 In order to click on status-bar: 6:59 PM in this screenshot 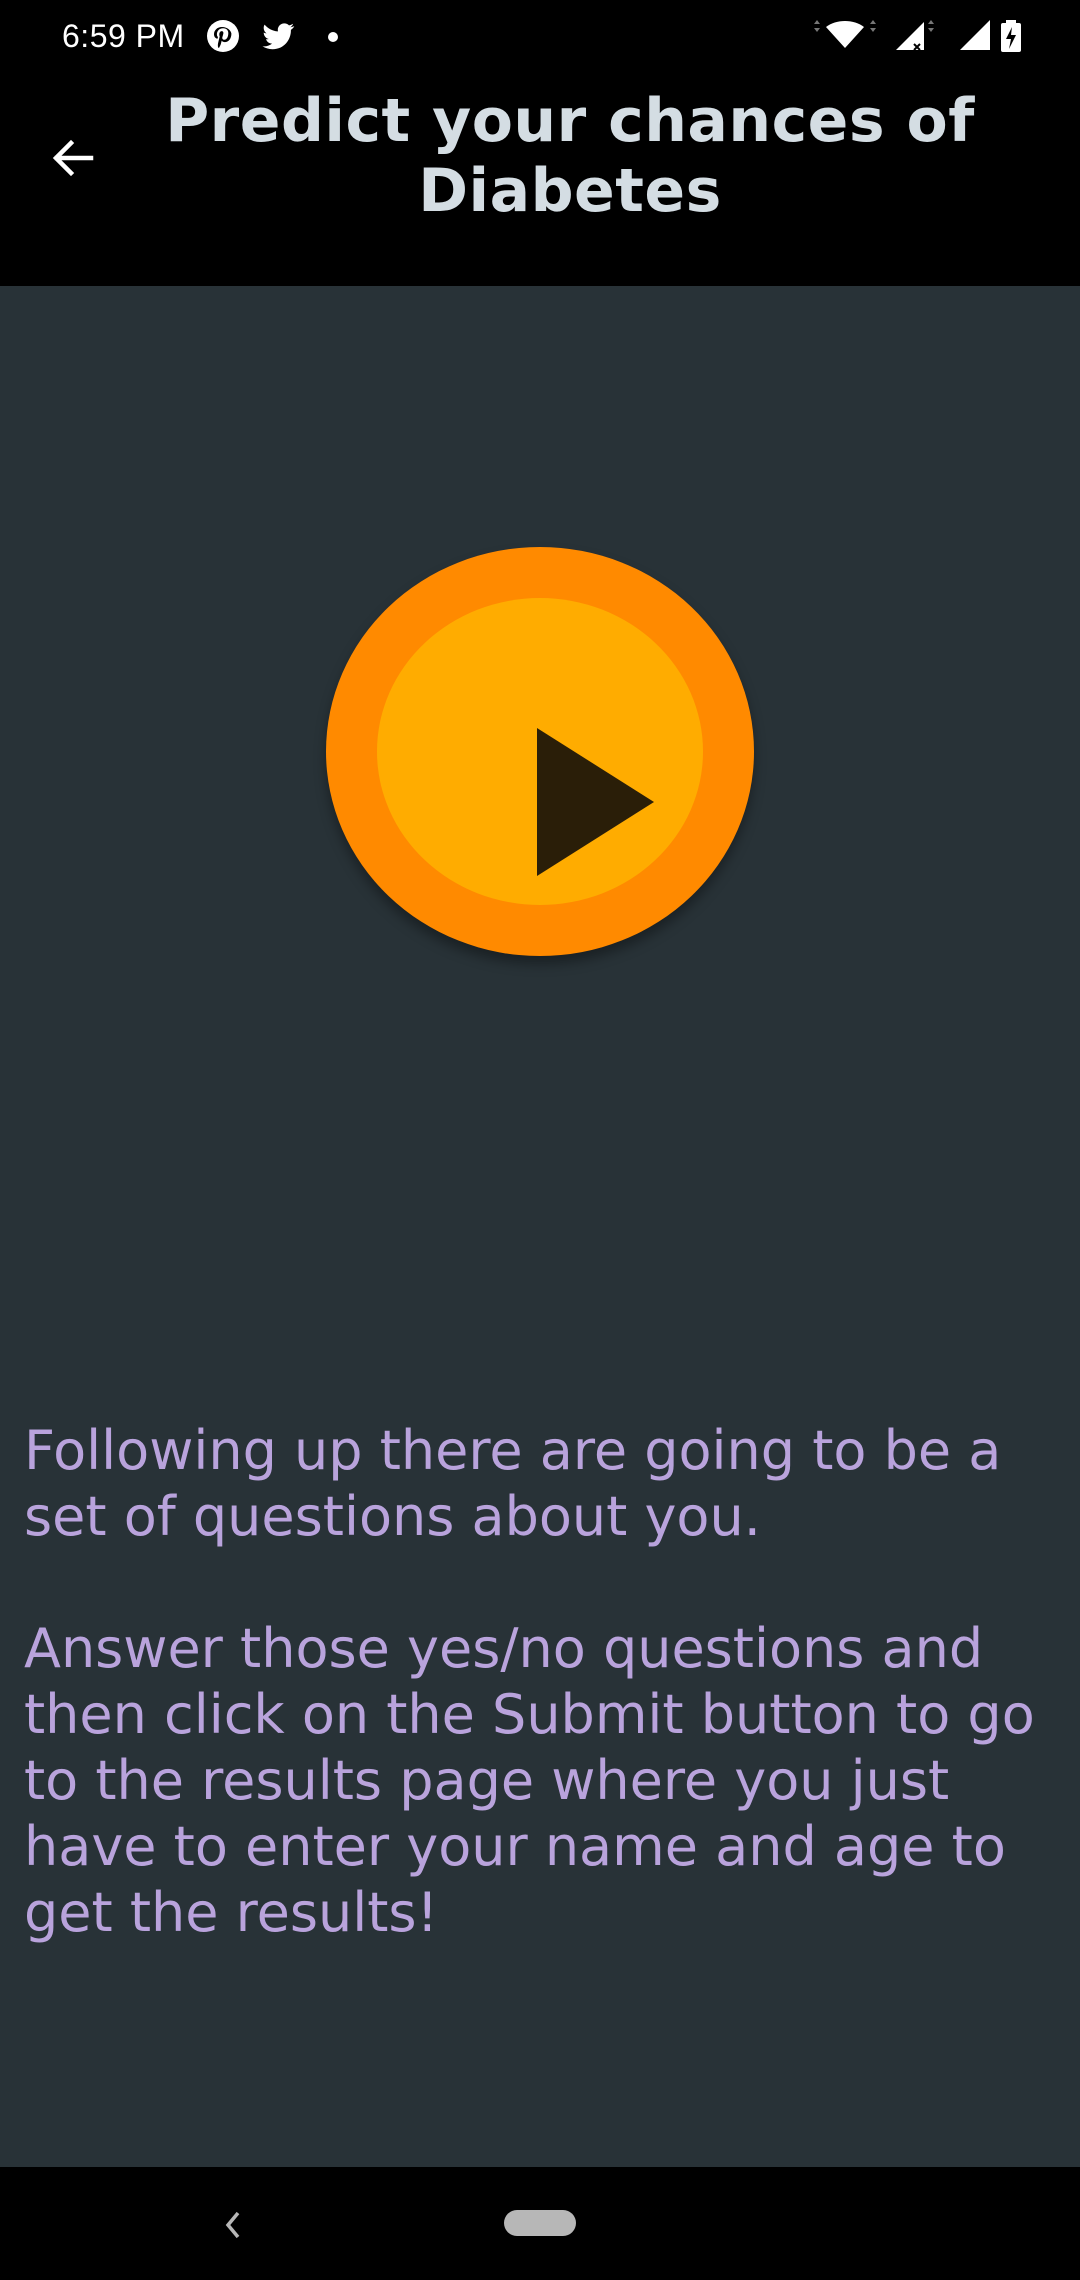, I will do `click(540, 37)`.